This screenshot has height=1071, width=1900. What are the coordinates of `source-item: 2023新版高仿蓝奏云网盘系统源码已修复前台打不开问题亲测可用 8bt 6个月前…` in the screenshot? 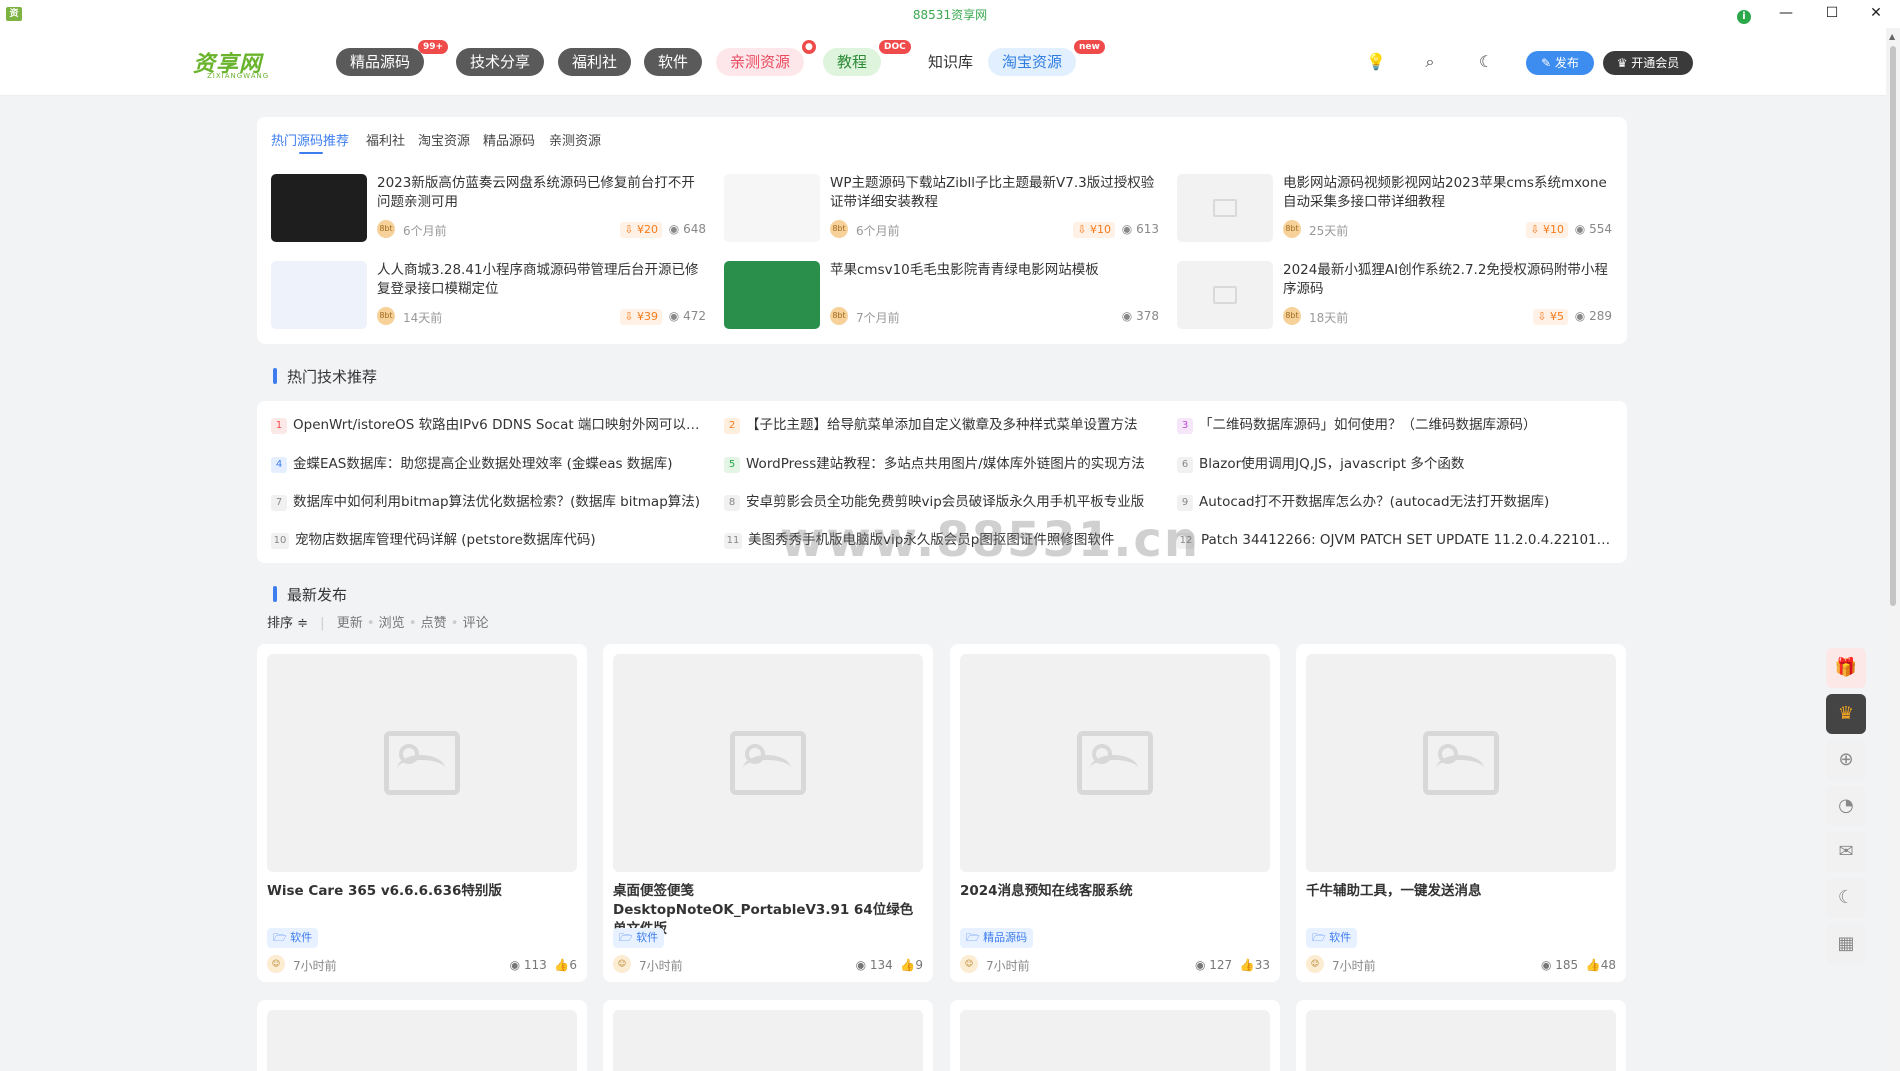 It's located at (488, 210).